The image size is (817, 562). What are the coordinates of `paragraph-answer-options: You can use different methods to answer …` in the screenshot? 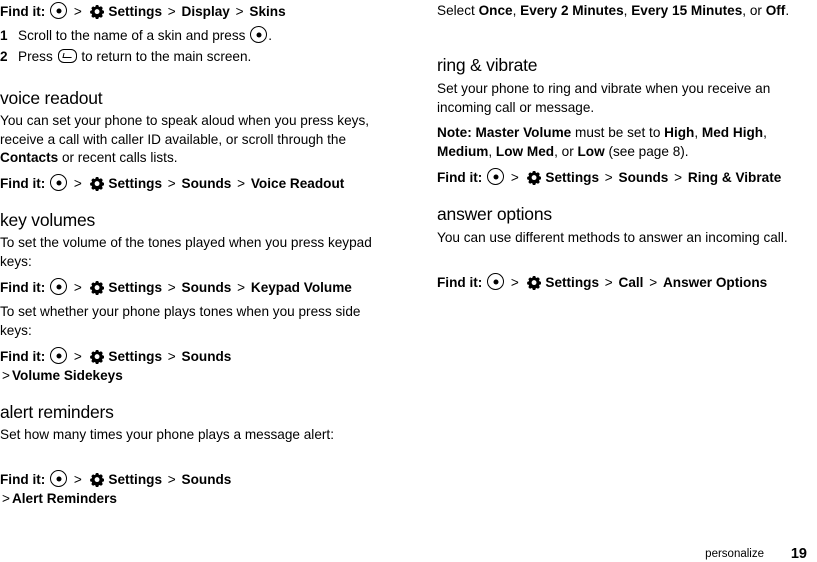 It's located at (612, 237).